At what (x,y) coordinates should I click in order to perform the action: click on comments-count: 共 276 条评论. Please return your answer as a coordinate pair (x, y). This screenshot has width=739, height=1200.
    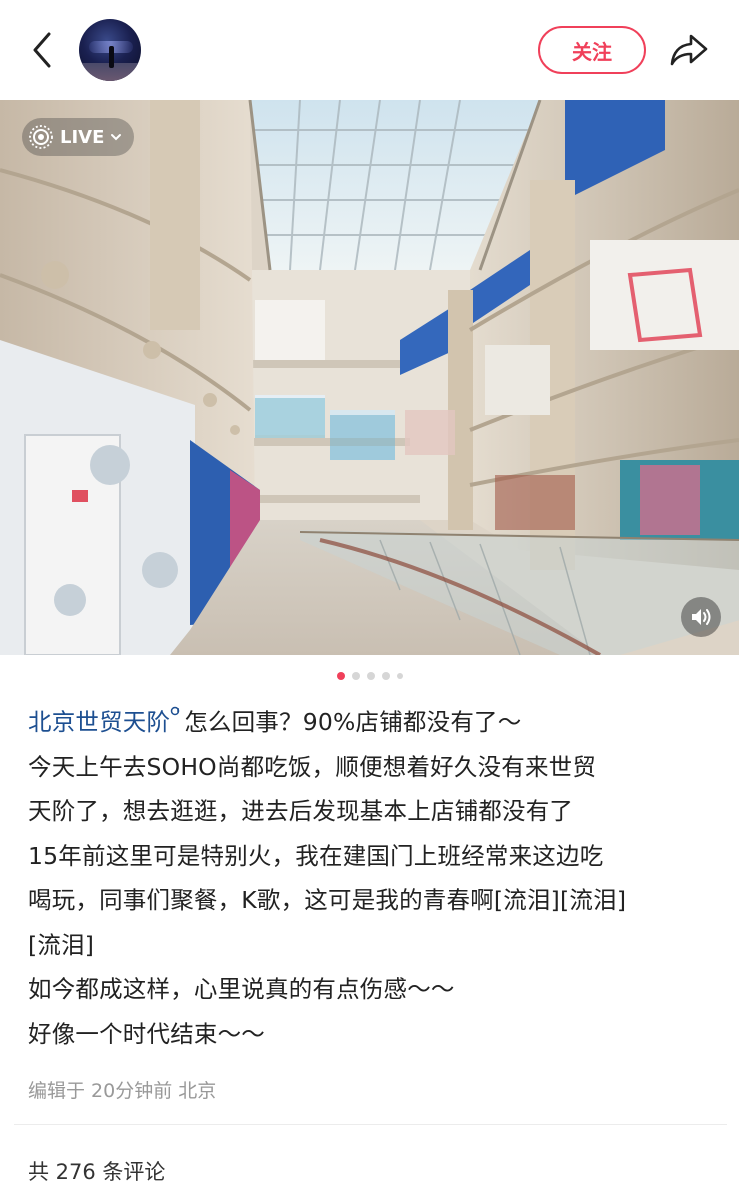
    Looking at the image, I should click on (97, 1172).